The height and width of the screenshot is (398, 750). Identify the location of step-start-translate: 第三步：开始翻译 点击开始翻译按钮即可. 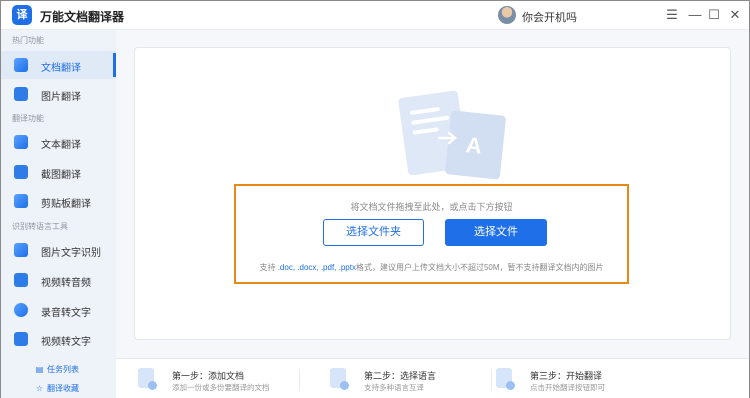
(591, 378).